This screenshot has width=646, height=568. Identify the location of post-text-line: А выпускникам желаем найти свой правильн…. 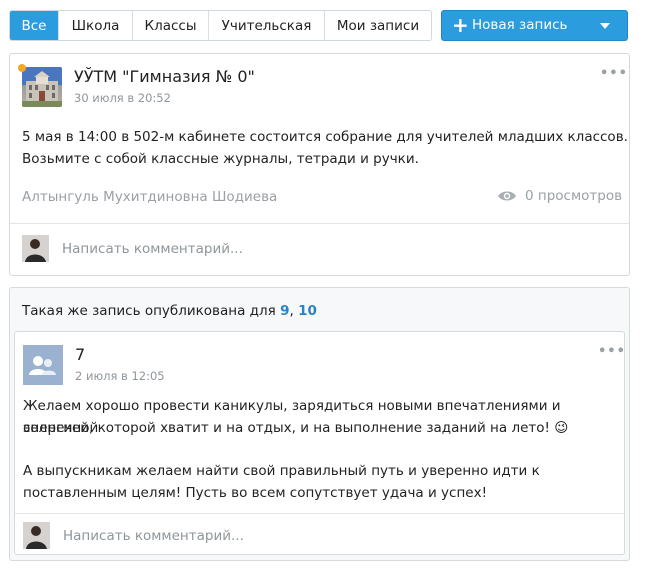
(281, 471).